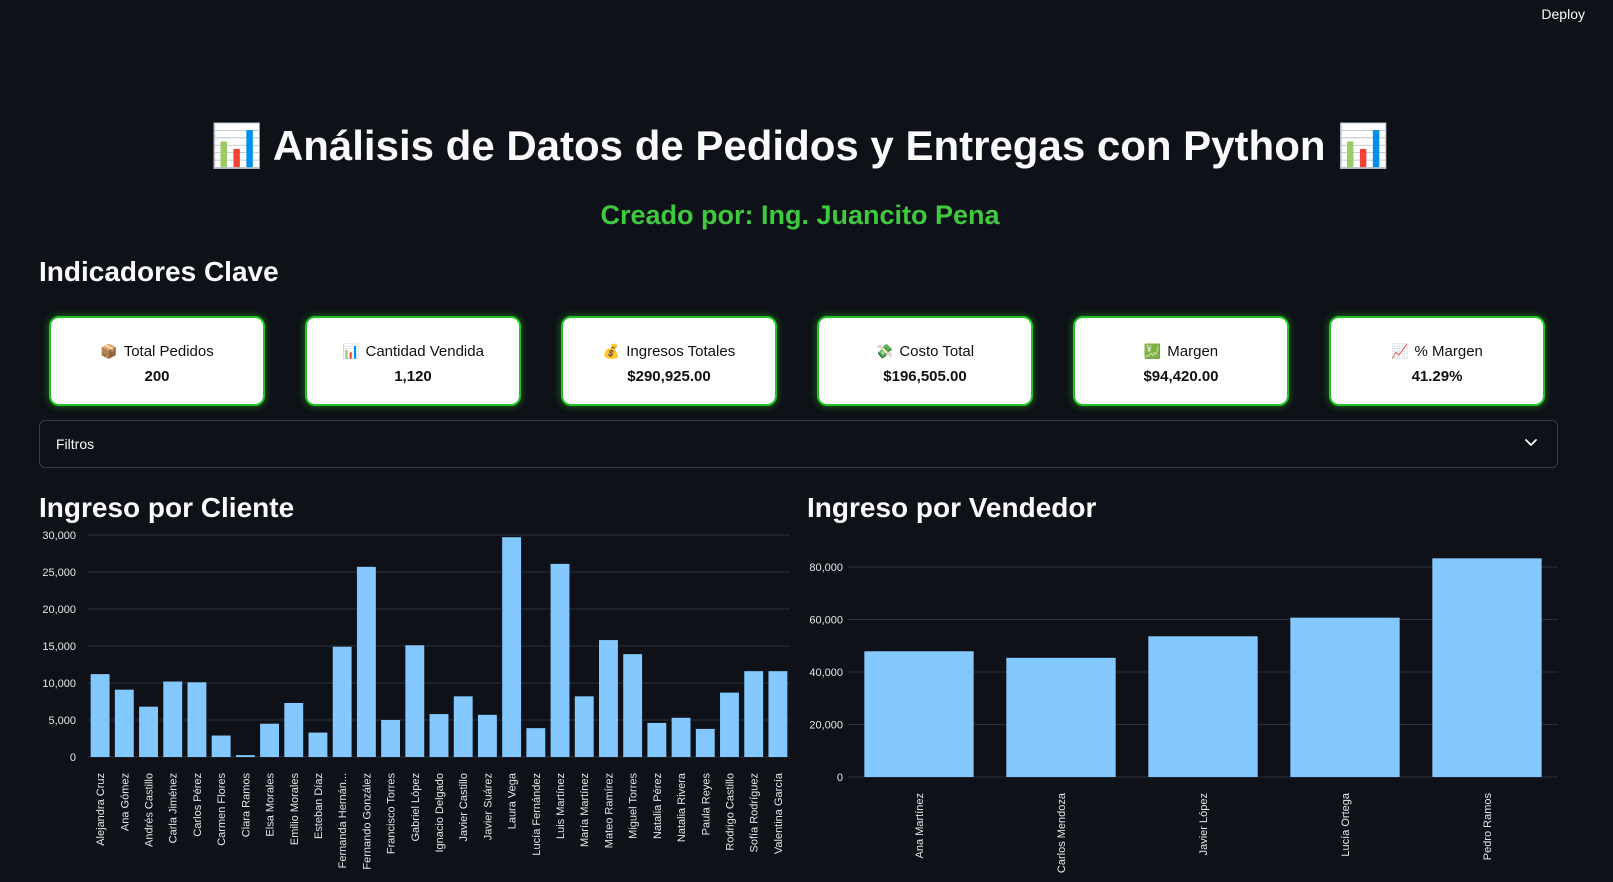 The height and width of the screenshot is (882, 1613). I want to click on kpi-label: % Margen, so click(1448, 351).